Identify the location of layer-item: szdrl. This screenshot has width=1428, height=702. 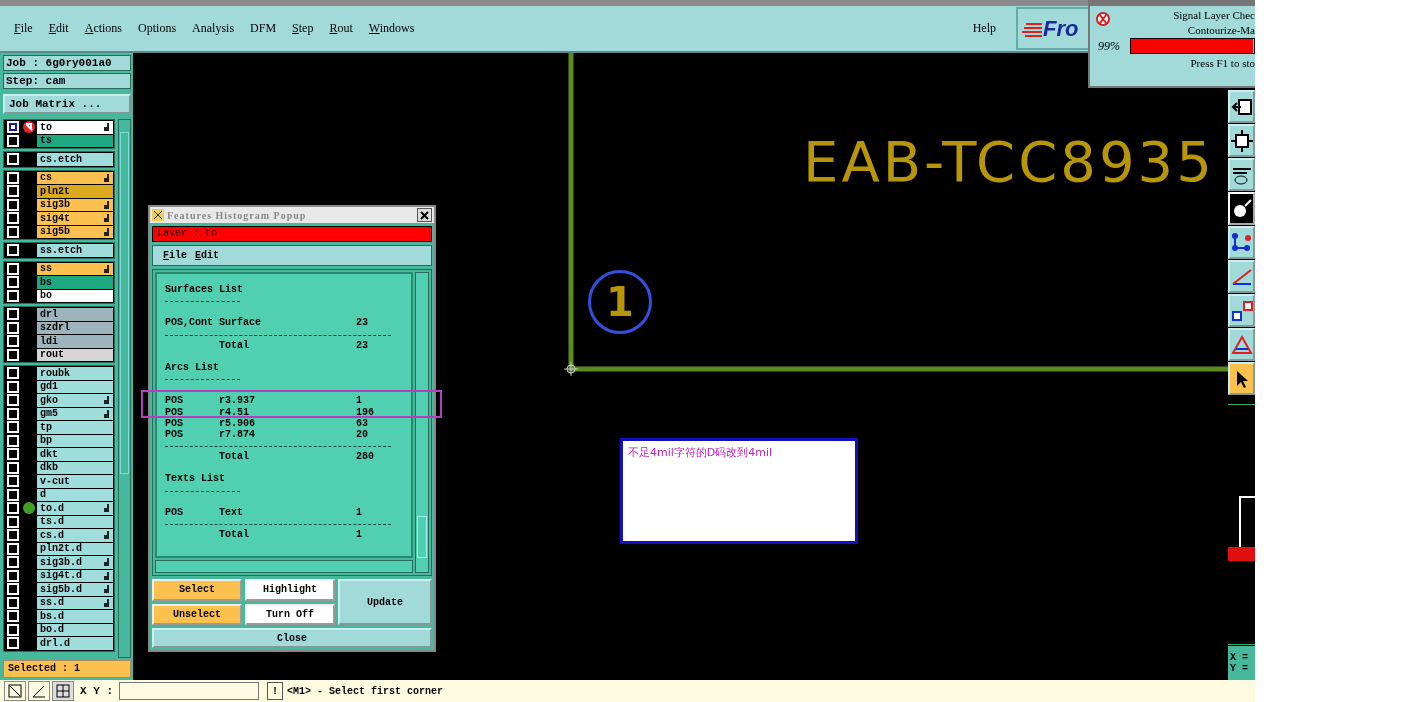
(75, 327).